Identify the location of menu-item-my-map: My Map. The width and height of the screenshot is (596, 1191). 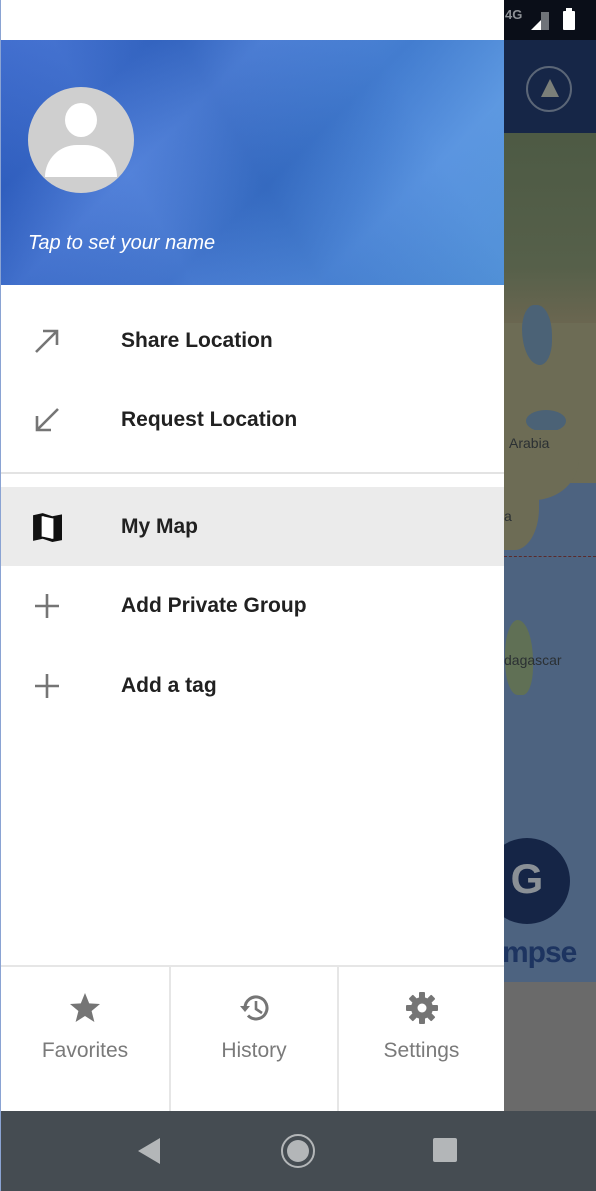
(252, 526).